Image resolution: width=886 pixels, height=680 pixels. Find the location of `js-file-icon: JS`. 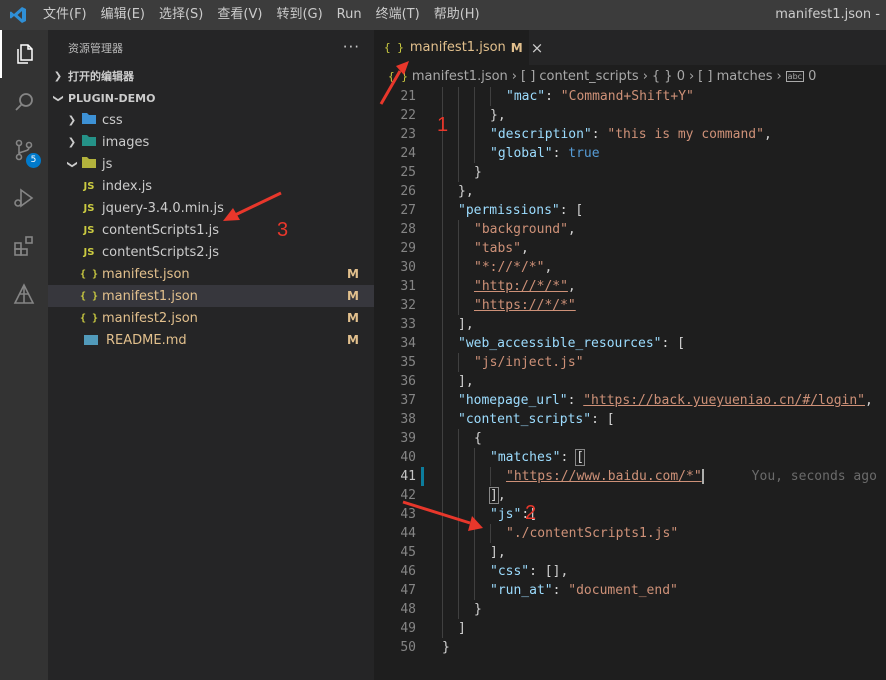

js-file-icon: JS is located at coordinates (89, 186).